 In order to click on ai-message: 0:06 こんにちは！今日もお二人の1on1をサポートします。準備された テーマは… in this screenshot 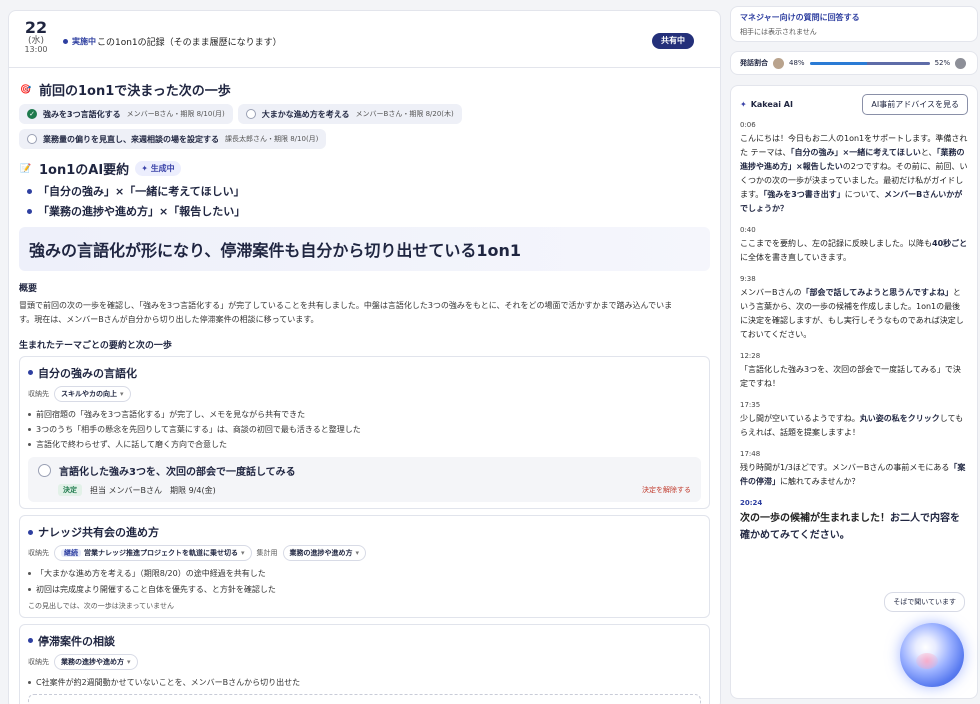, I will do `click(854, 168)`.